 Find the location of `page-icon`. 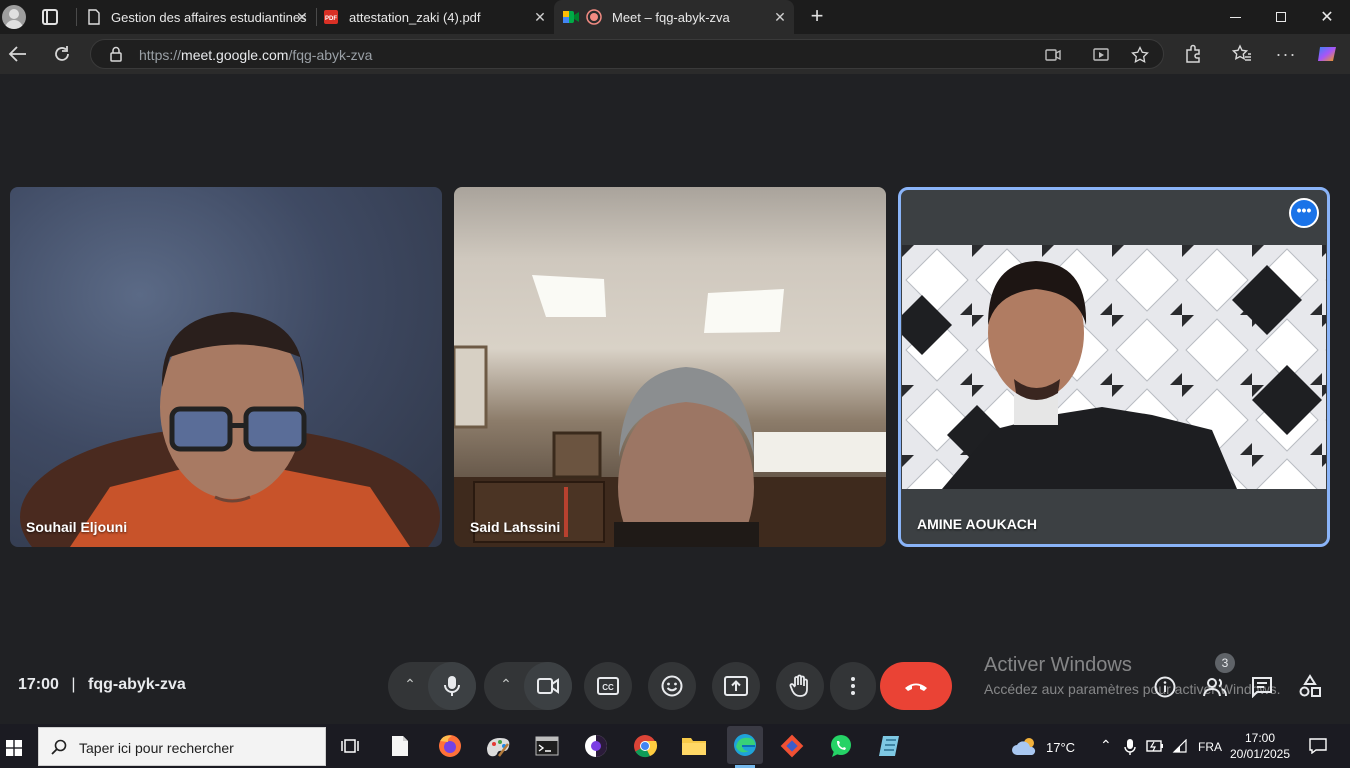

page-icon is located at coordinates (94, 17).